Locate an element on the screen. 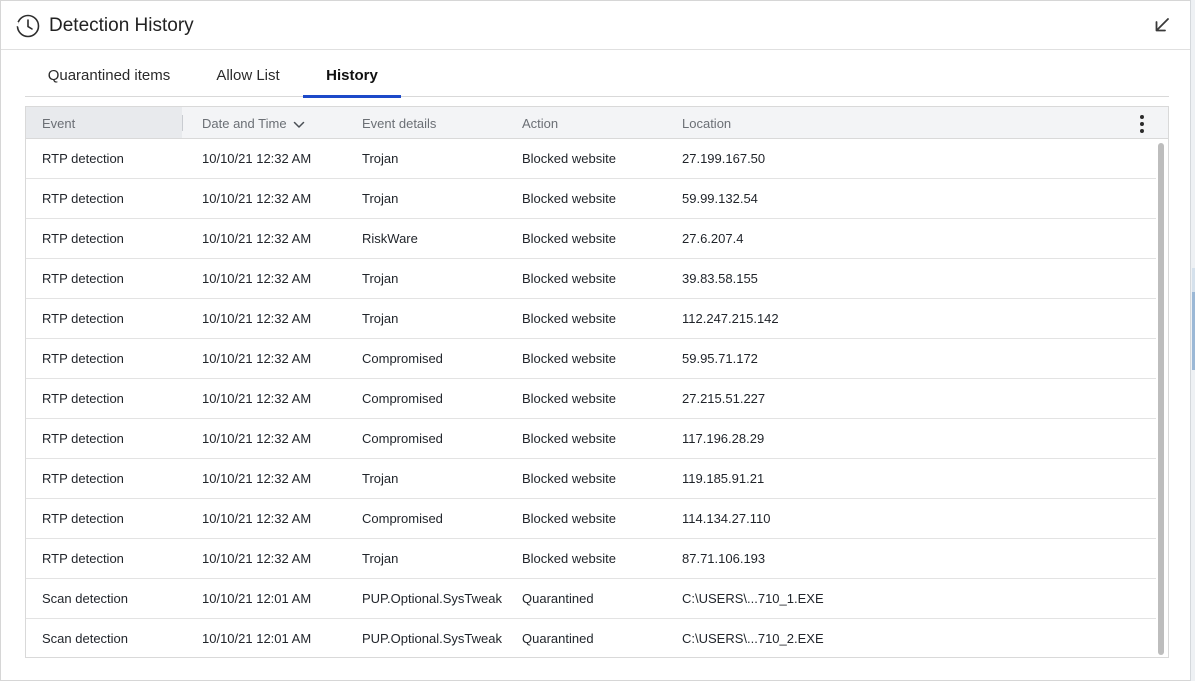  tab-allow-list: Allow List is located at coordinates (248, 77).